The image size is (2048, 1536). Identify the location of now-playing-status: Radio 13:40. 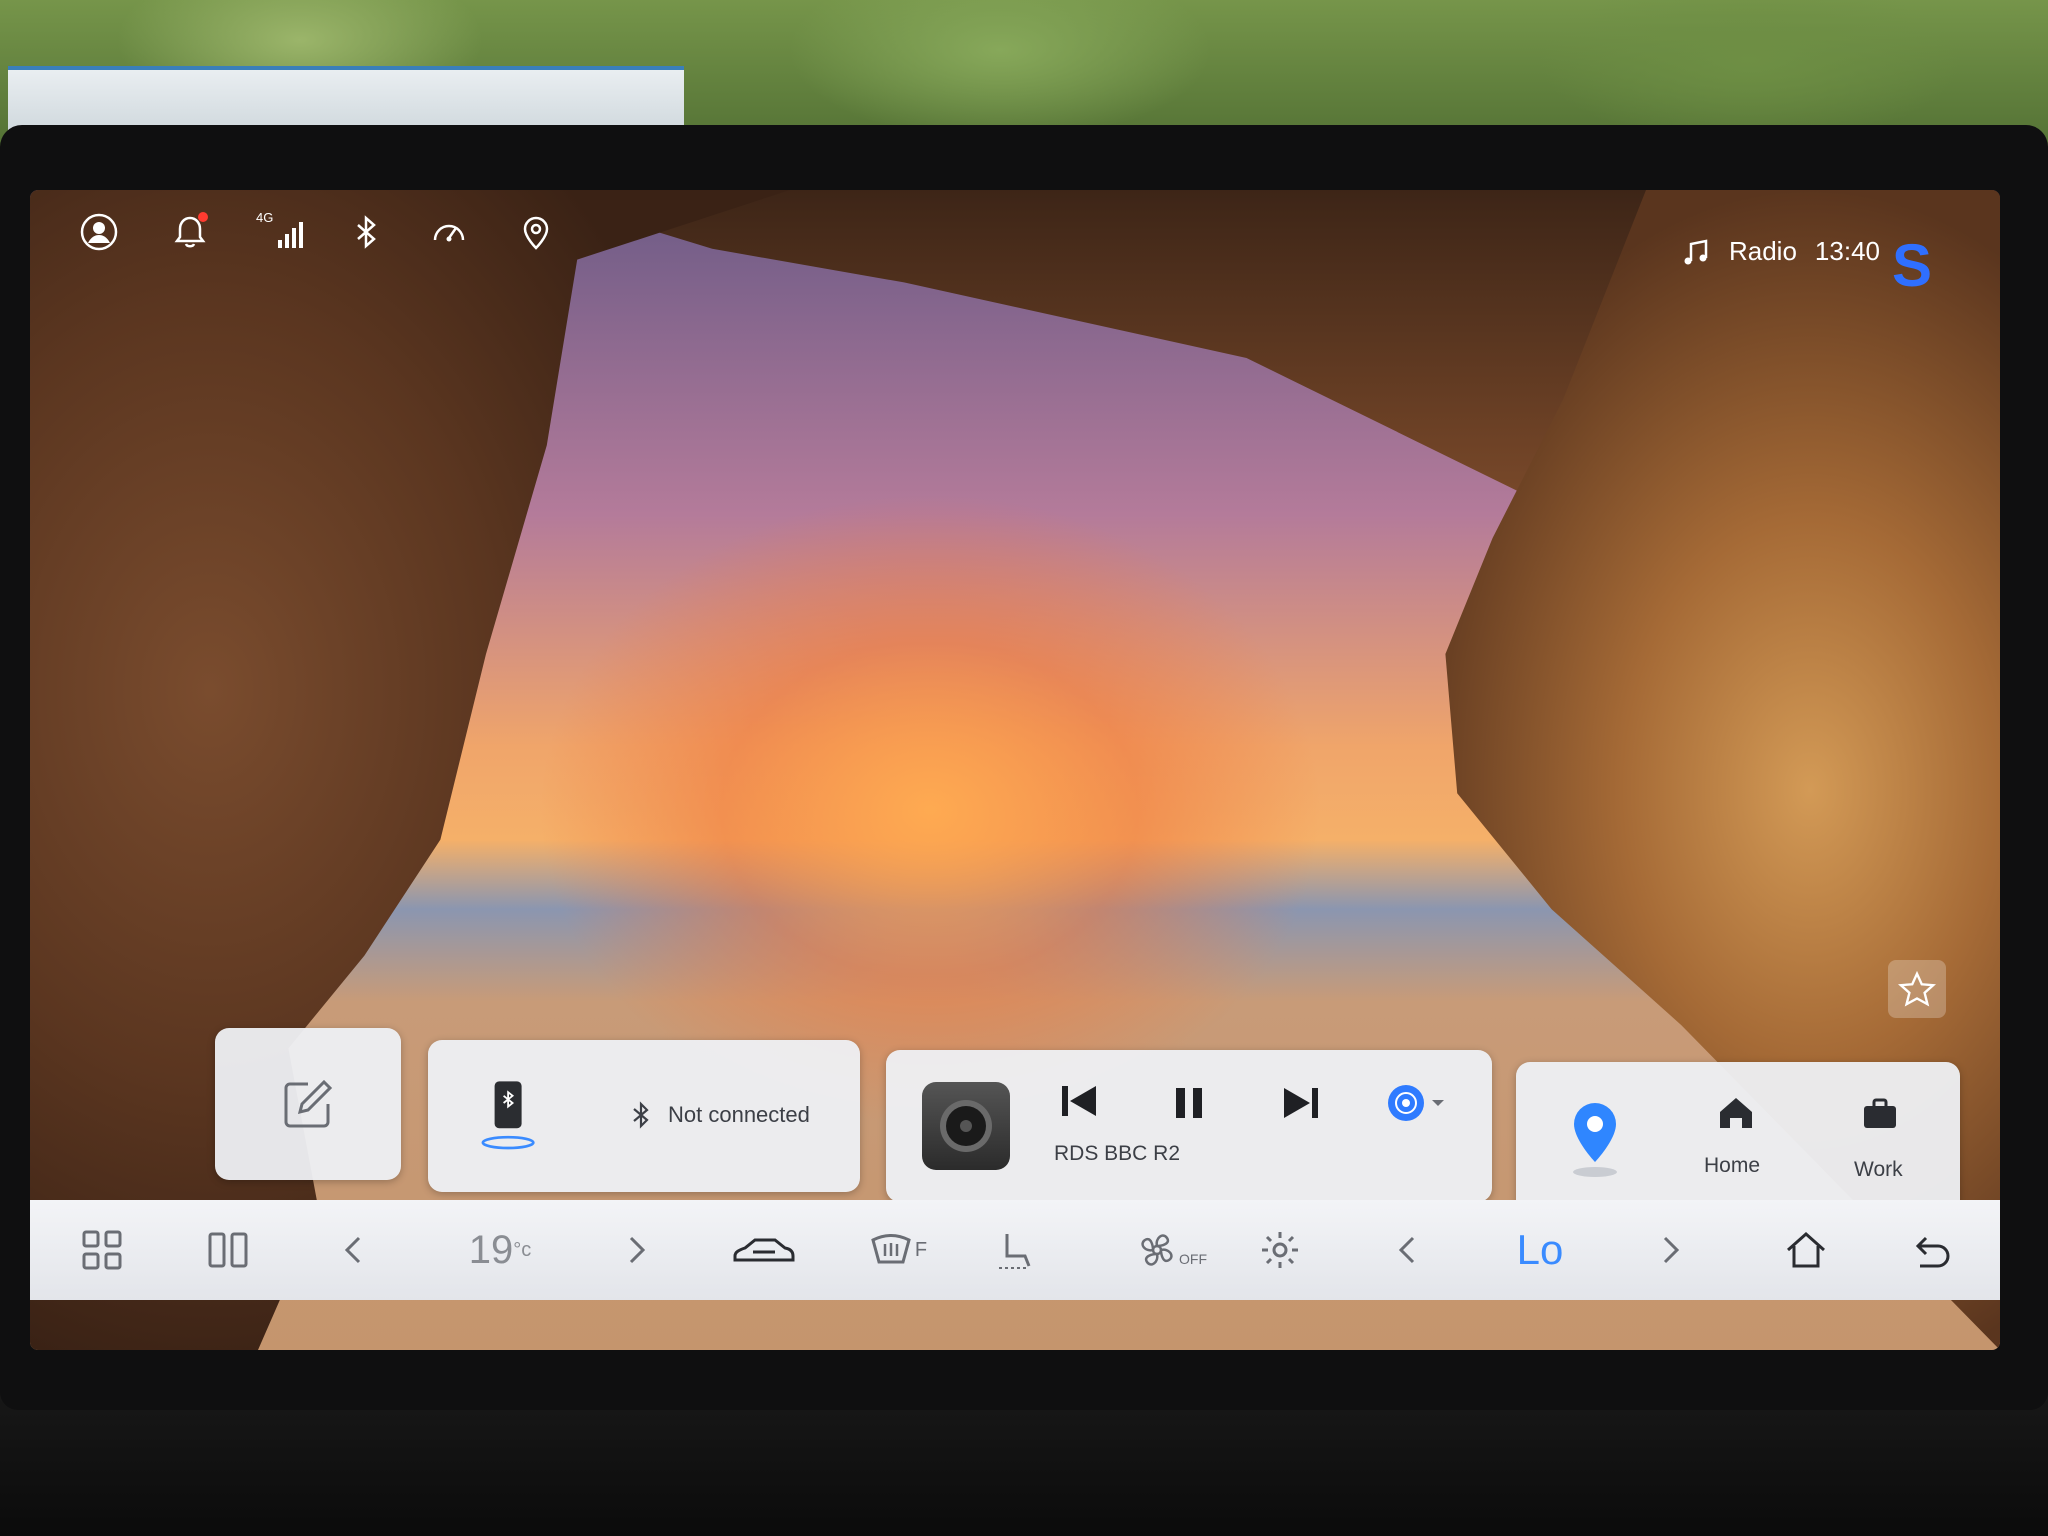
(1780, 251).